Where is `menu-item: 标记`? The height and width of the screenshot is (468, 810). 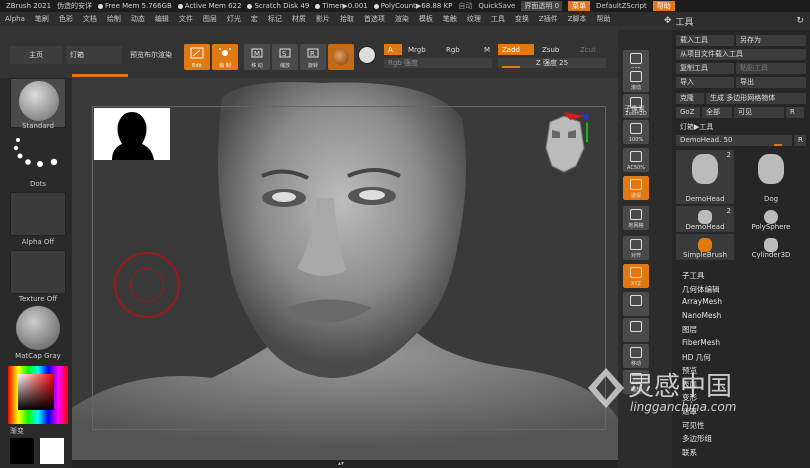
menu-item: 标记 is located at coordinates (275, 19).